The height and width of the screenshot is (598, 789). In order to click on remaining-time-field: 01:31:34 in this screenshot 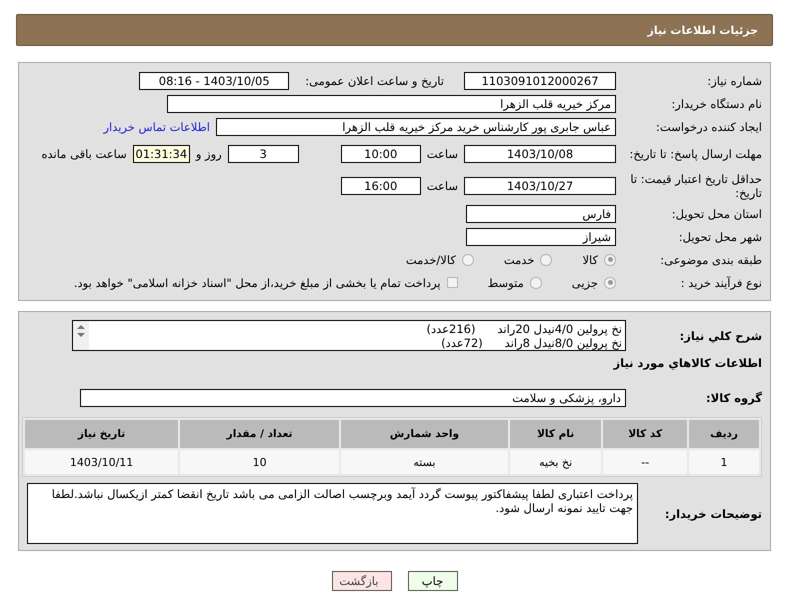, I will do `click(161, 154)`.